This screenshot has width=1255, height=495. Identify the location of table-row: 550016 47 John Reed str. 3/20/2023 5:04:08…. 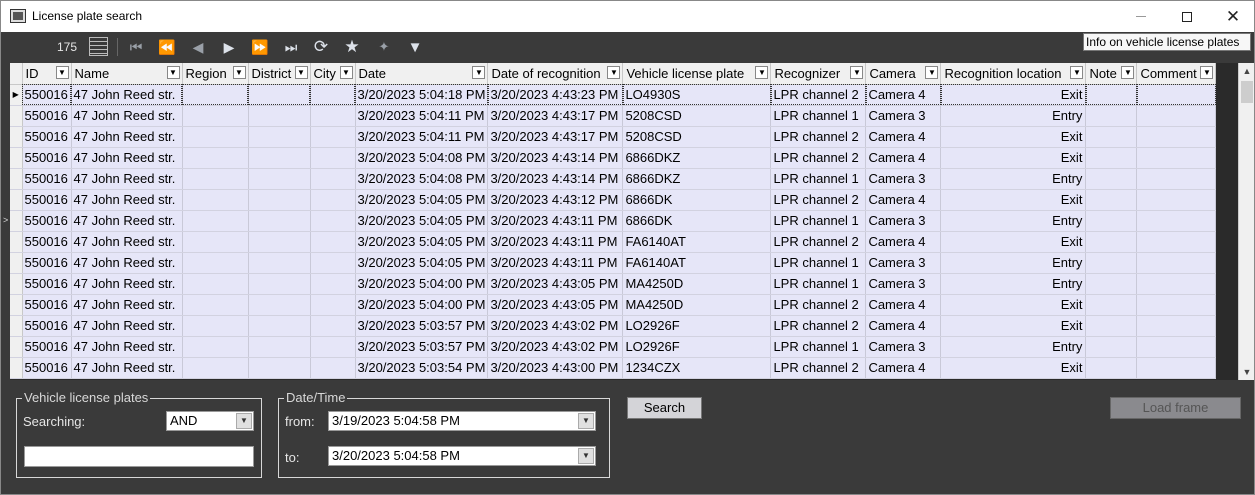
(613, 179).